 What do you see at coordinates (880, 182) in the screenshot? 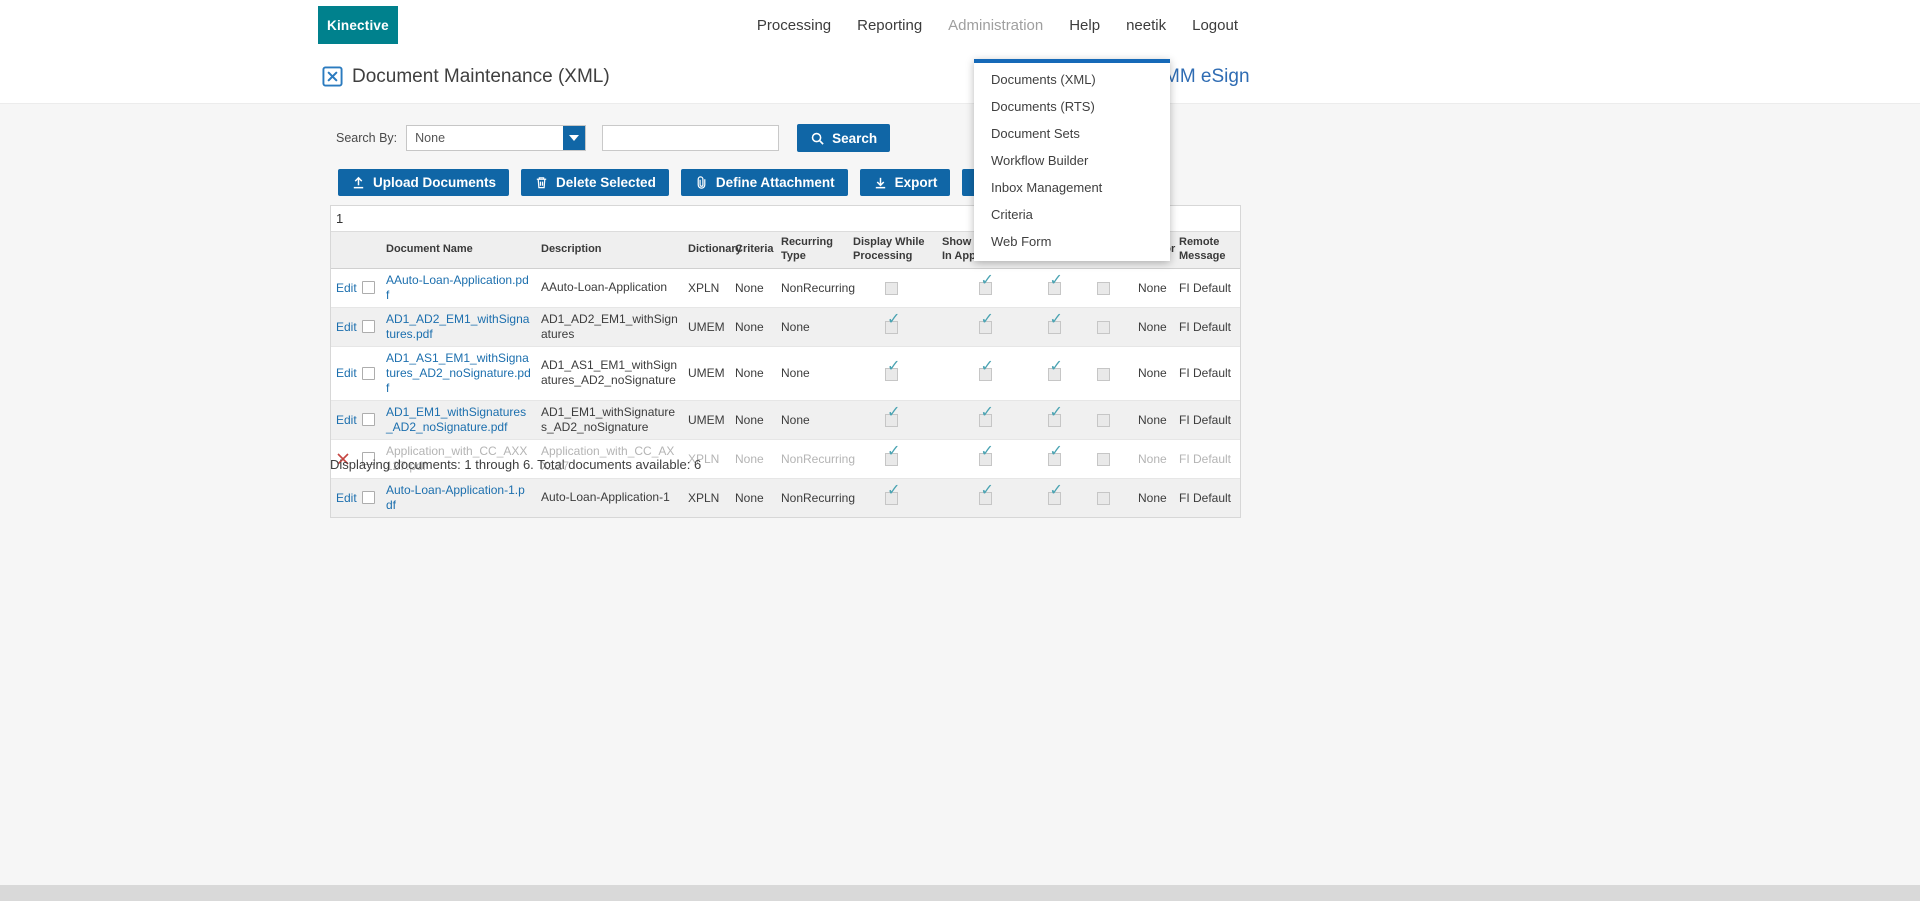
I see `download-icon` at bounding box center [880, 182].